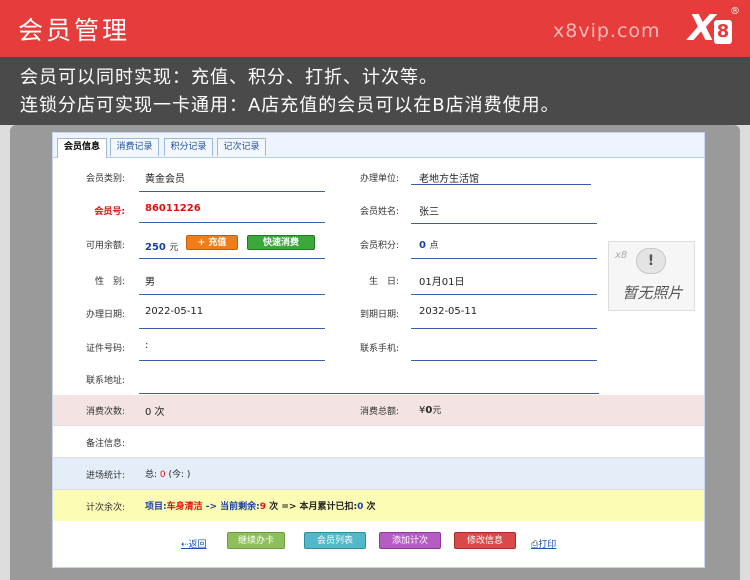  Describe the element at coordinates (378, 473) in the screenshot. I see `entry-stats-row: 进场统计: 总: 0 (今: )` at that location.